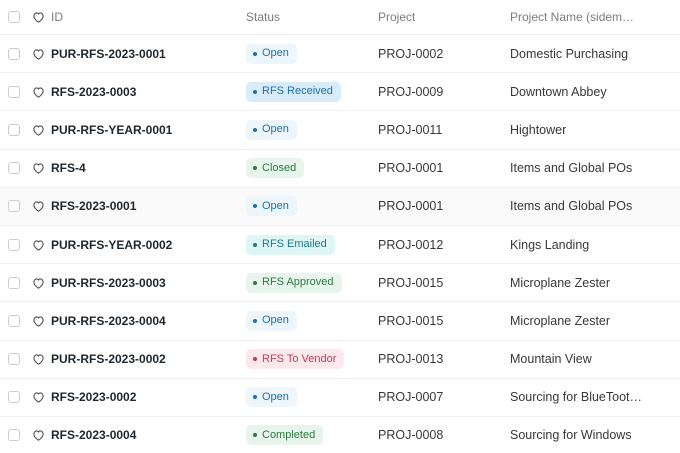 This screenshot has width=680, height=453. What do you see at coordinates (308, 17) in the screenshot?
I see `column-header-status: Status` at bounding box center [308, 17].